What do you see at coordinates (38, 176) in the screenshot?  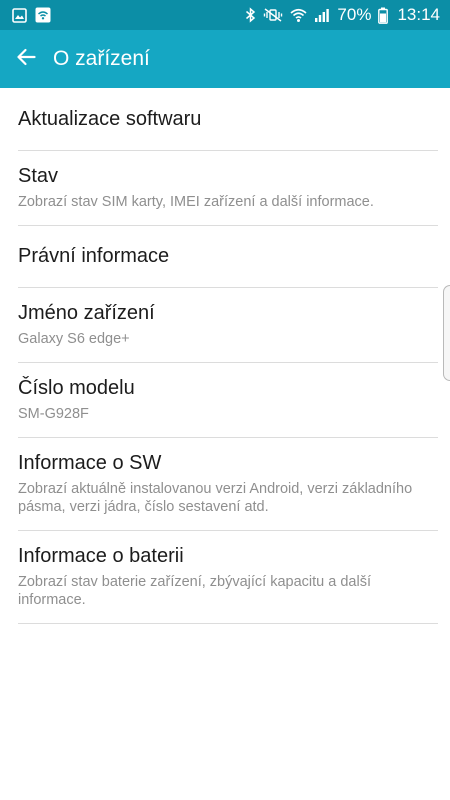 I see `settings-item-title: Stav` at bounding box center [38, 176].